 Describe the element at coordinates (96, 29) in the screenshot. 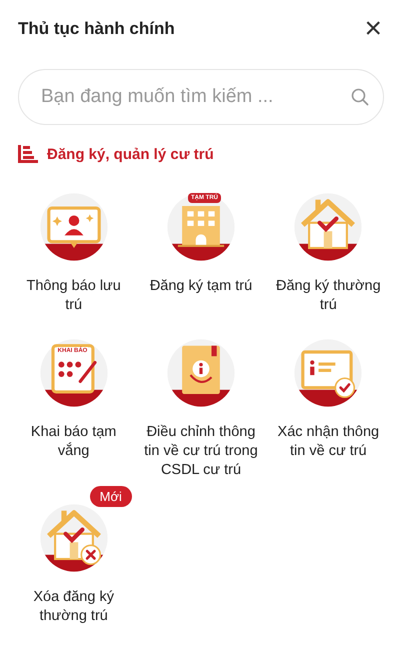

I see `screen-title: Thủ tục hành chính` at that location.